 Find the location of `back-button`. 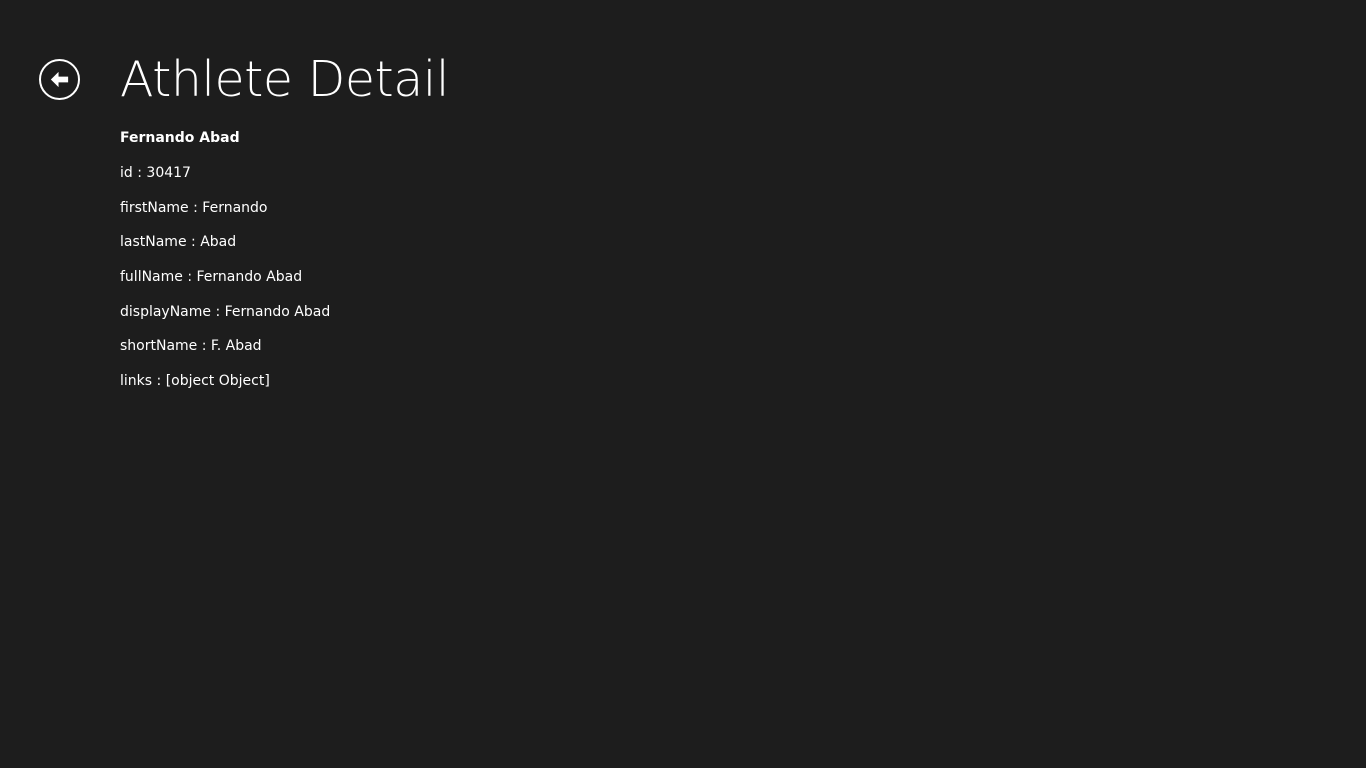

back-button is located at coordinates (59, 79).